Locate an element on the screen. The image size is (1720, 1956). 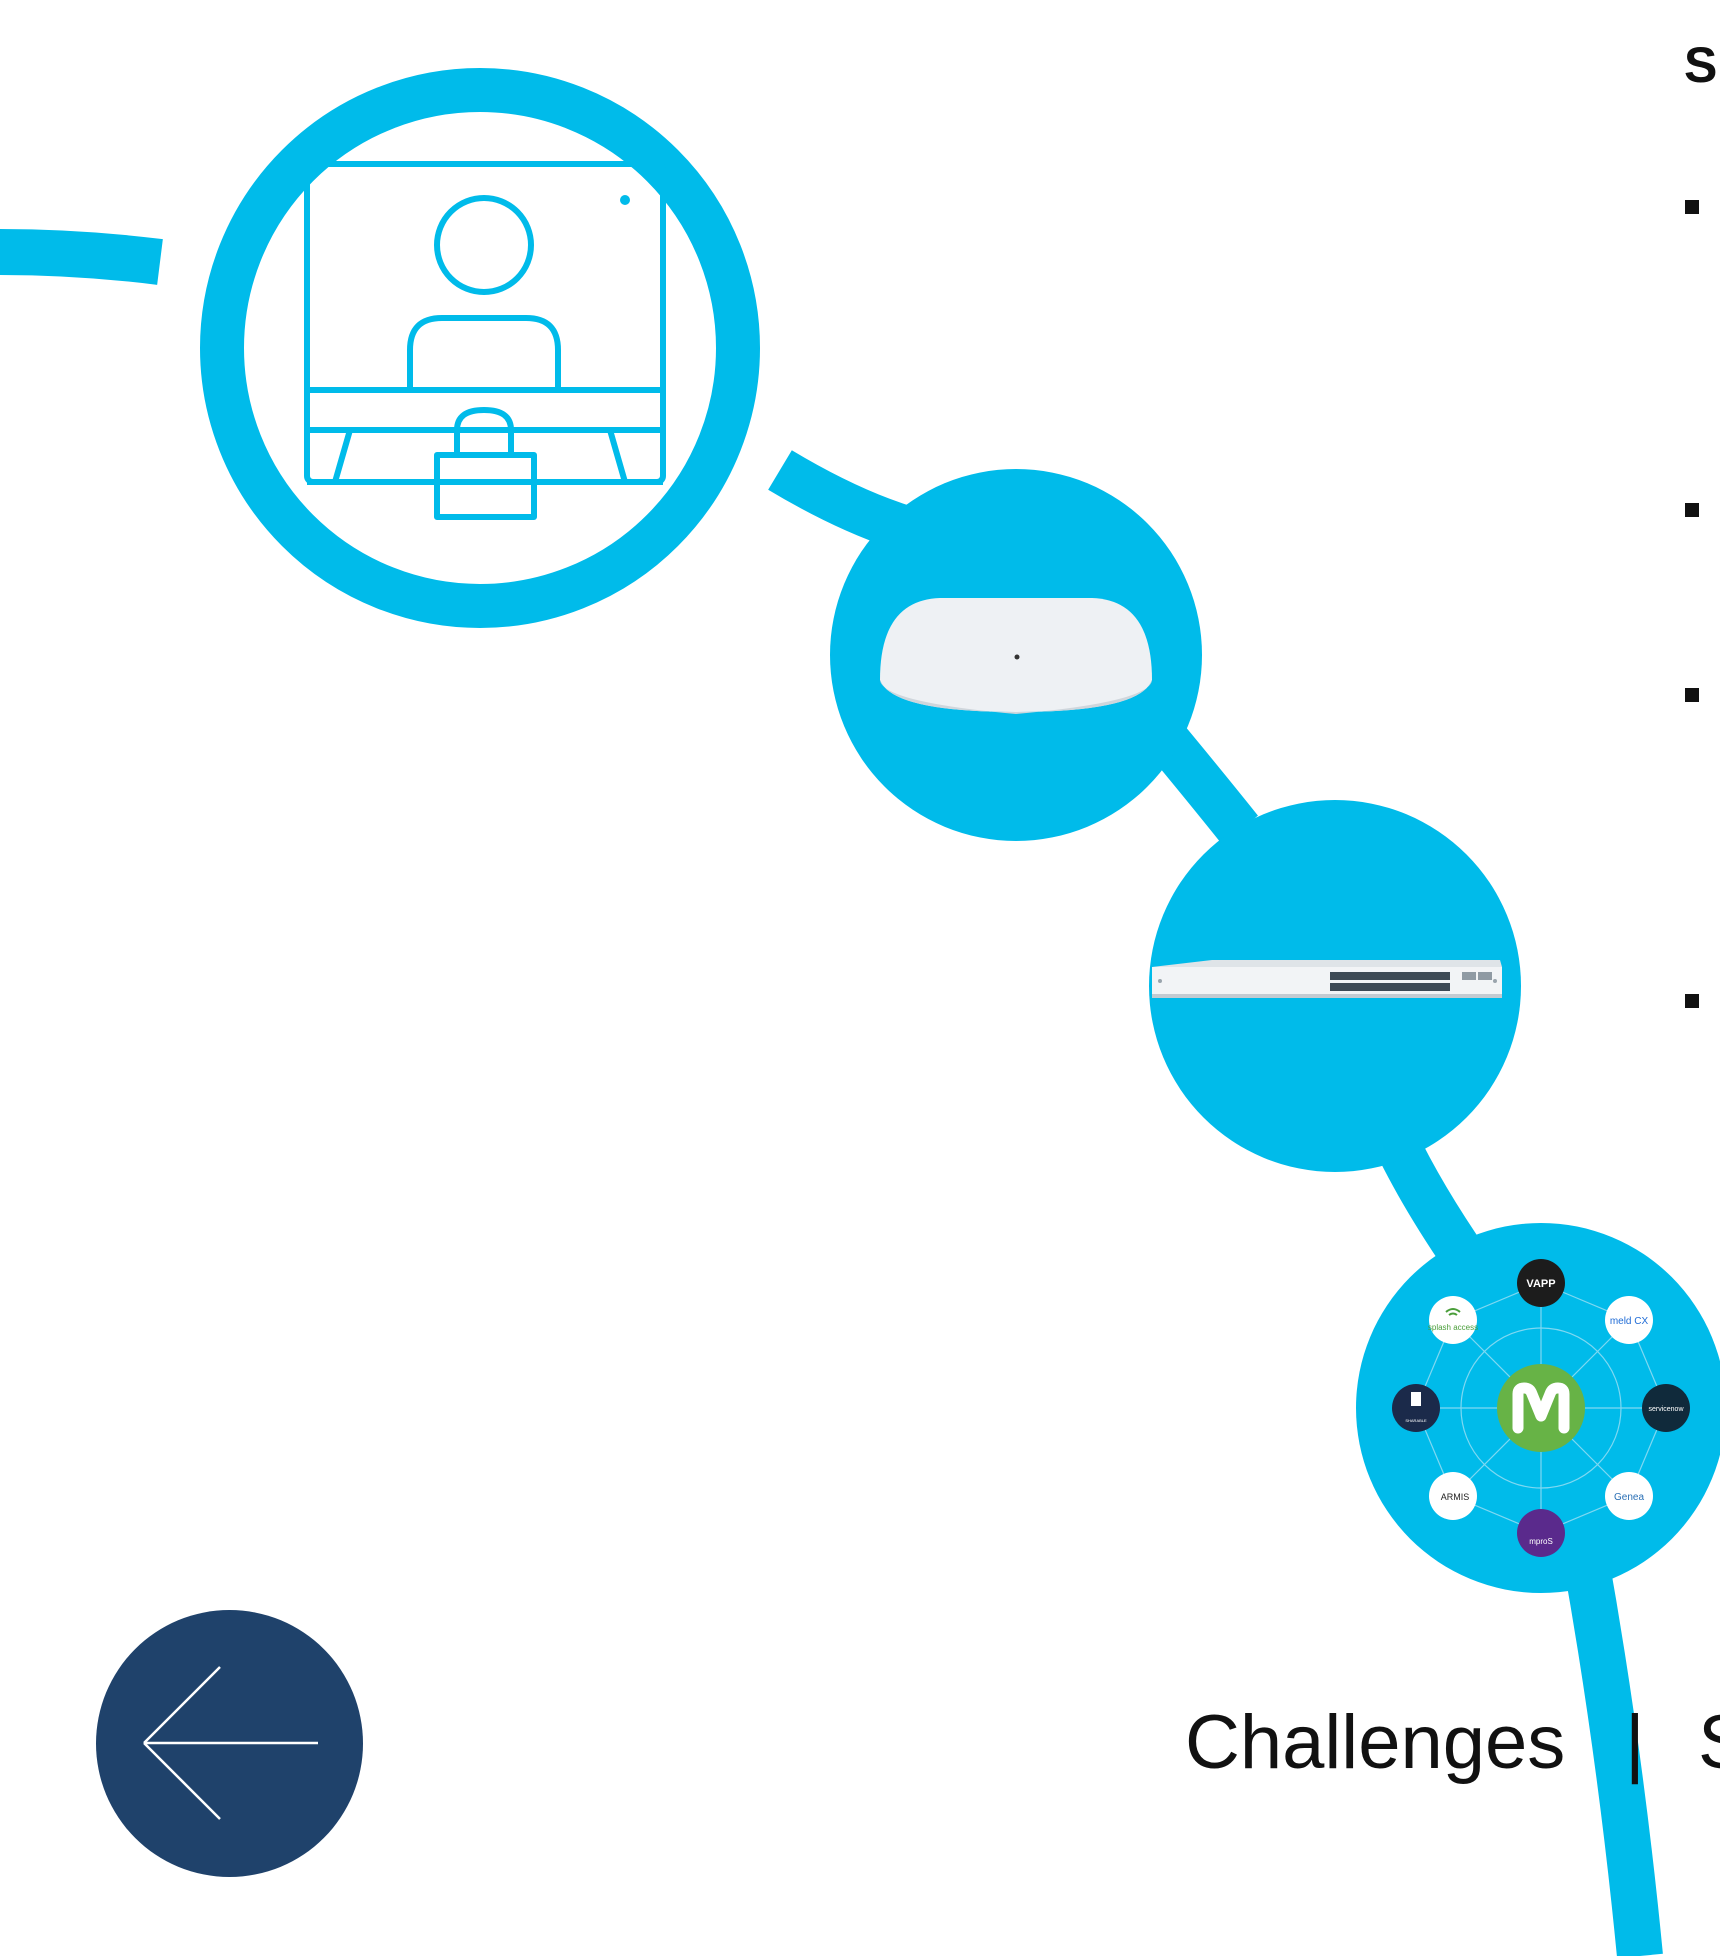
wireless-access-point-node is located at coordinates (1016, 655).